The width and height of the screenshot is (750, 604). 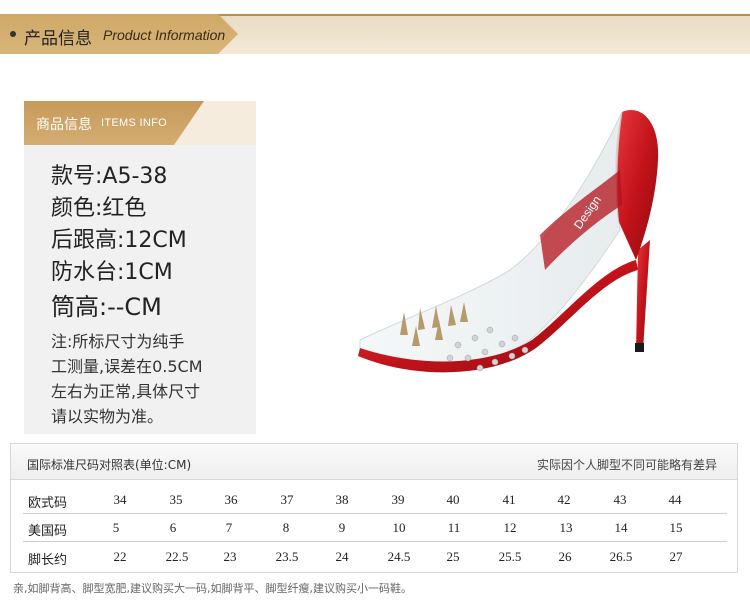 I want to click on size-chart-title: 国际标准尺码对照表(单位:CM), so click(x=109, y=465).